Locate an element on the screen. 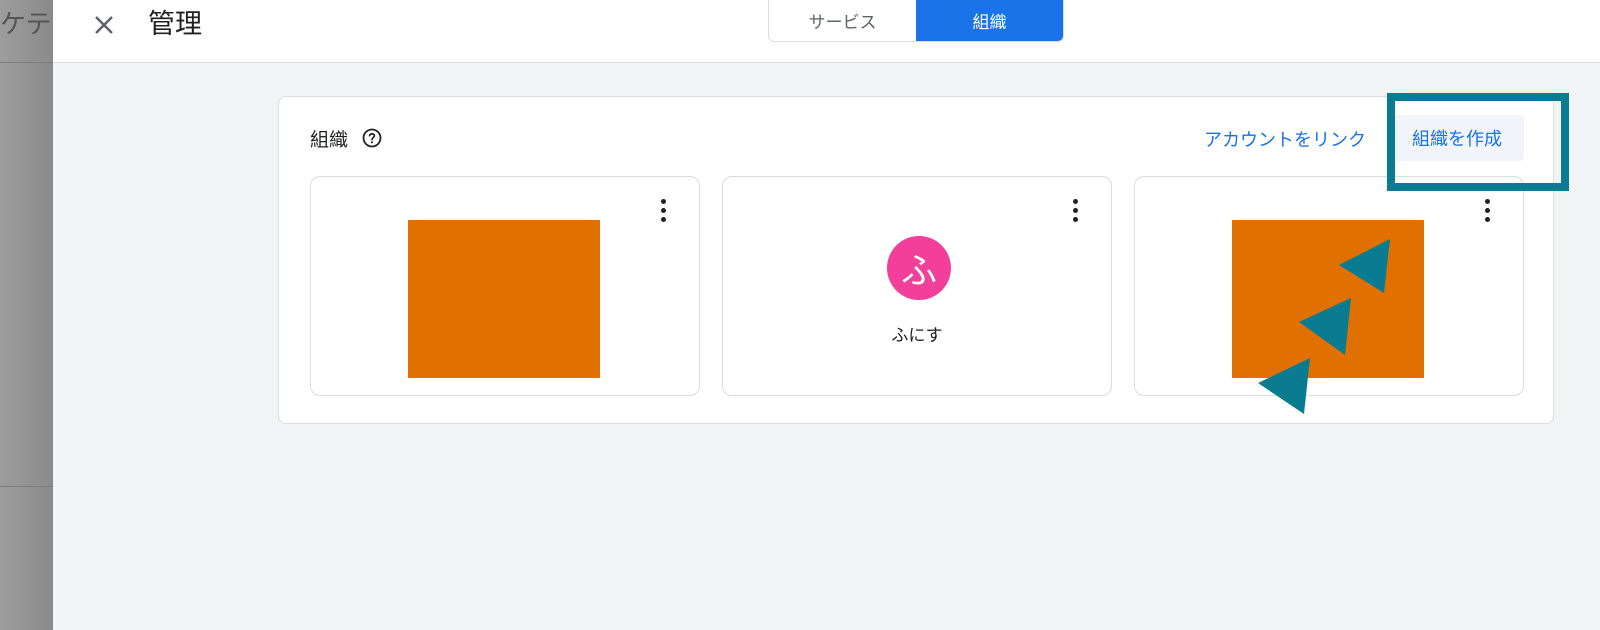 The width and height of the screenshot is (1600, 630). top-bar: 管理 サービス 組織 is located at coordinates (826, 31).